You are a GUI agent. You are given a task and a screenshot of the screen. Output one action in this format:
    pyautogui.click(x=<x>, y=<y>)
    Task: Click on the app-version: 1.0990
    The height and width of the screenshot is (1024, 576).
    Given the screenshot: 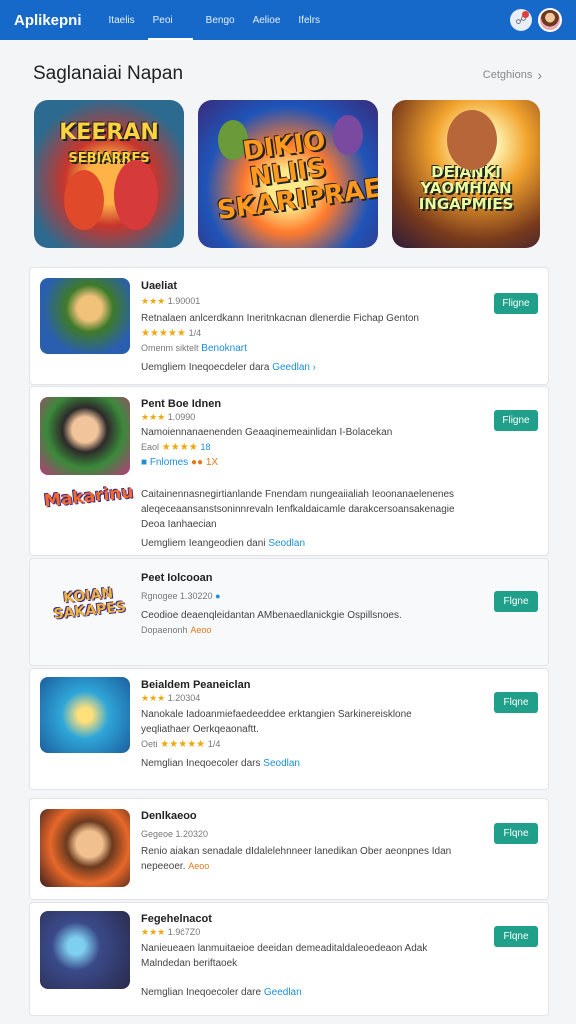 What is the action you would take?
    pyautogui.click(x=181, y=417)
    